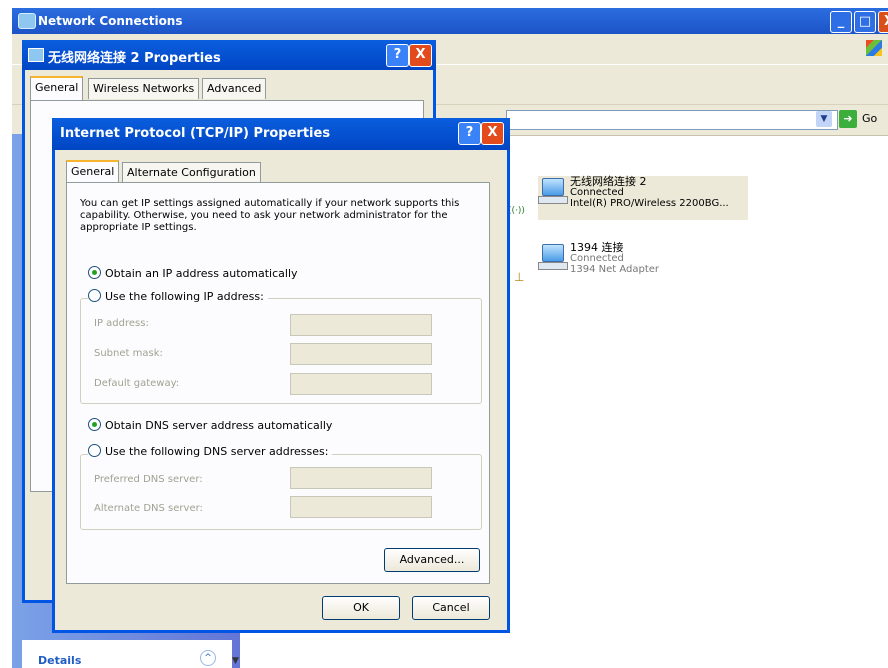  I want to click on ok-button: OK, so click(361, 608).